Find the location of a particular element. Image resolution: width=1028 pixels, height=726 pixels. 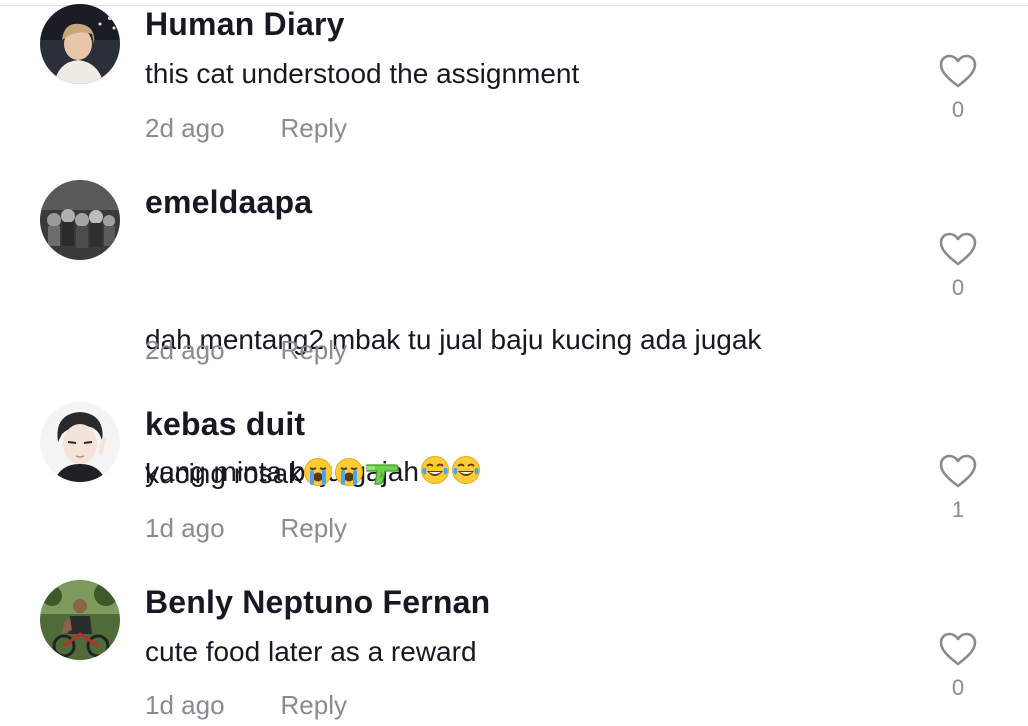

comment-text: this cat understood the assignment is located at coordinates (362, 73).